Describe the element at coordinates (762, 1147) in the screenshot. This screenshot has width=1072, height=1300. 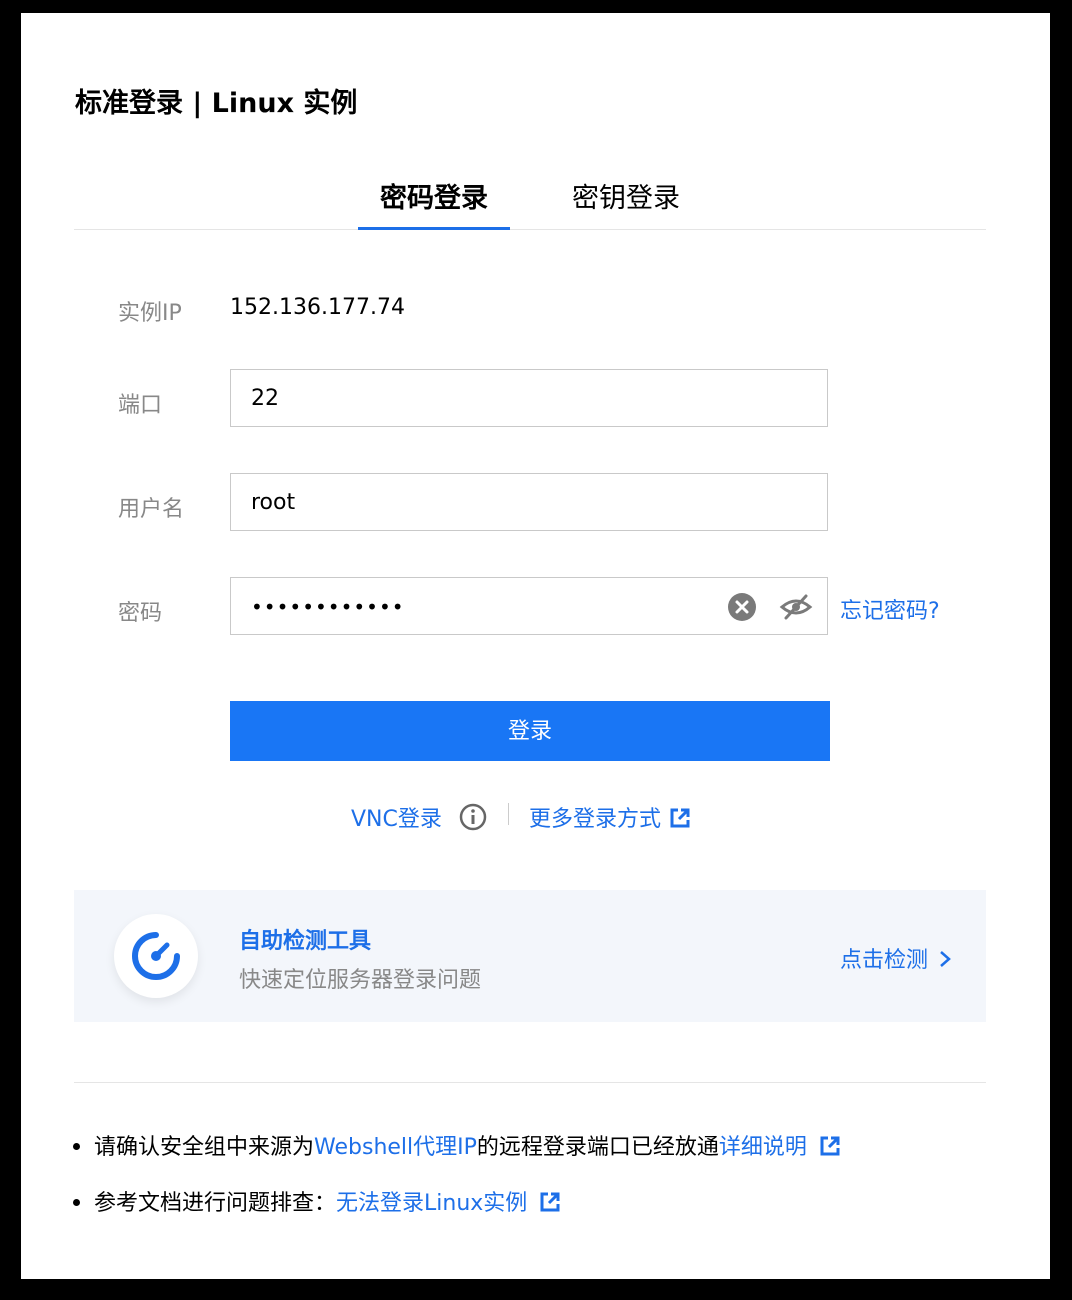
I see `detail-label: 详细说明` at that location.